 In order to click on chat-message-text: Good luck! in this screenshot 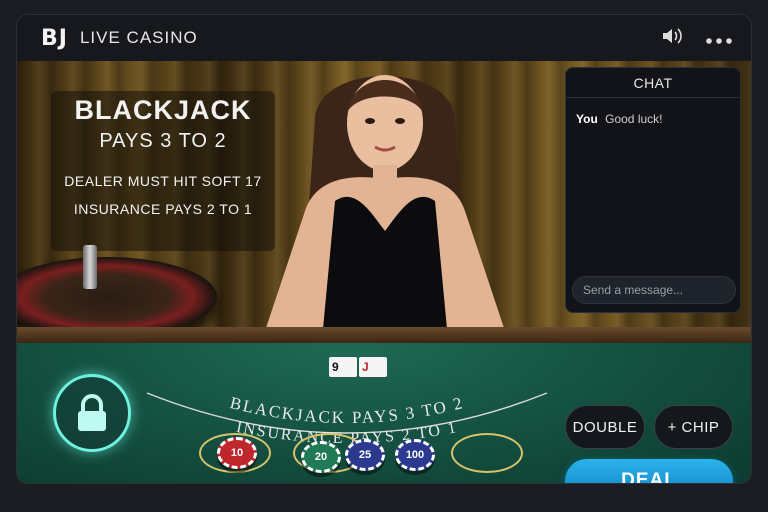, I will do `click(634, 119)`.